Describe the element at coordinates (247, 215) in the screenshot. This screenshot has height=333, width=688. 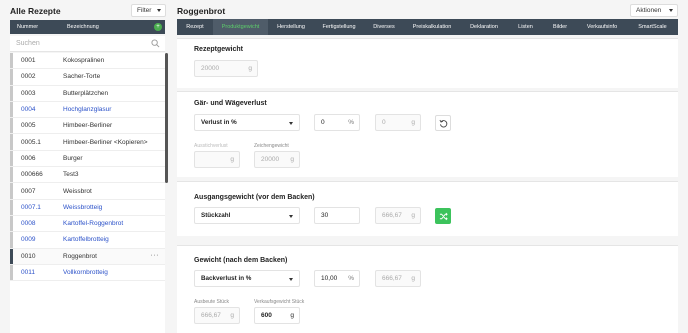
I see `ausgang-select: Stückzahl` at that location.